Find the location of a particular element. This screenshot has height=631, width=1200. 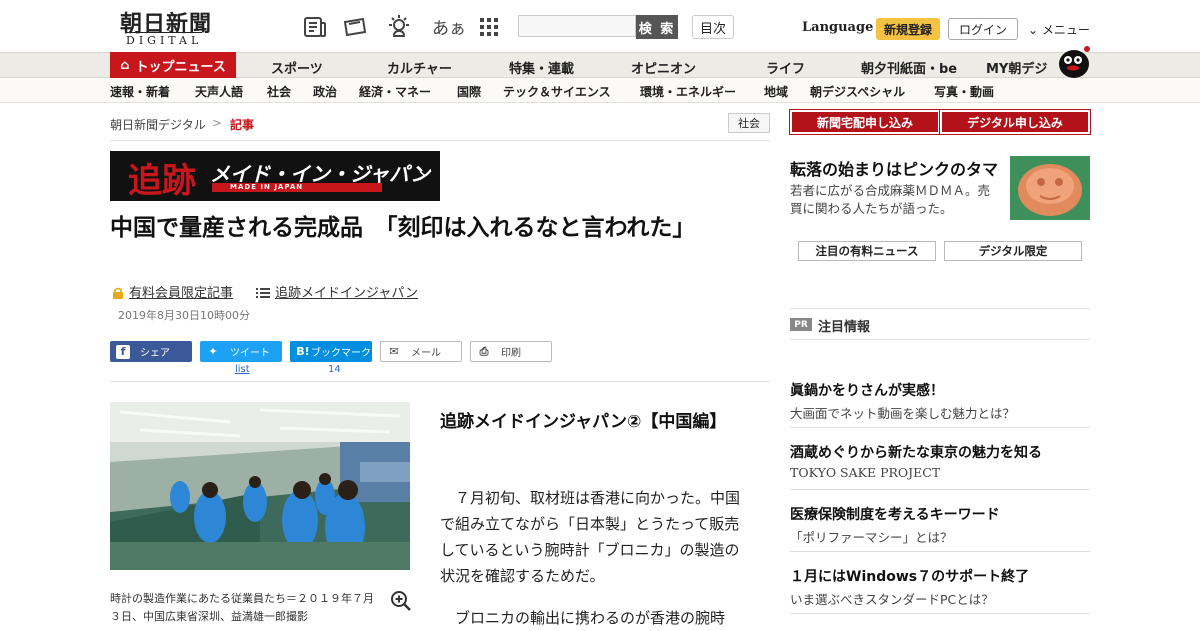

pr-section-title: 注目情報 is located at coordinates (844, 327).